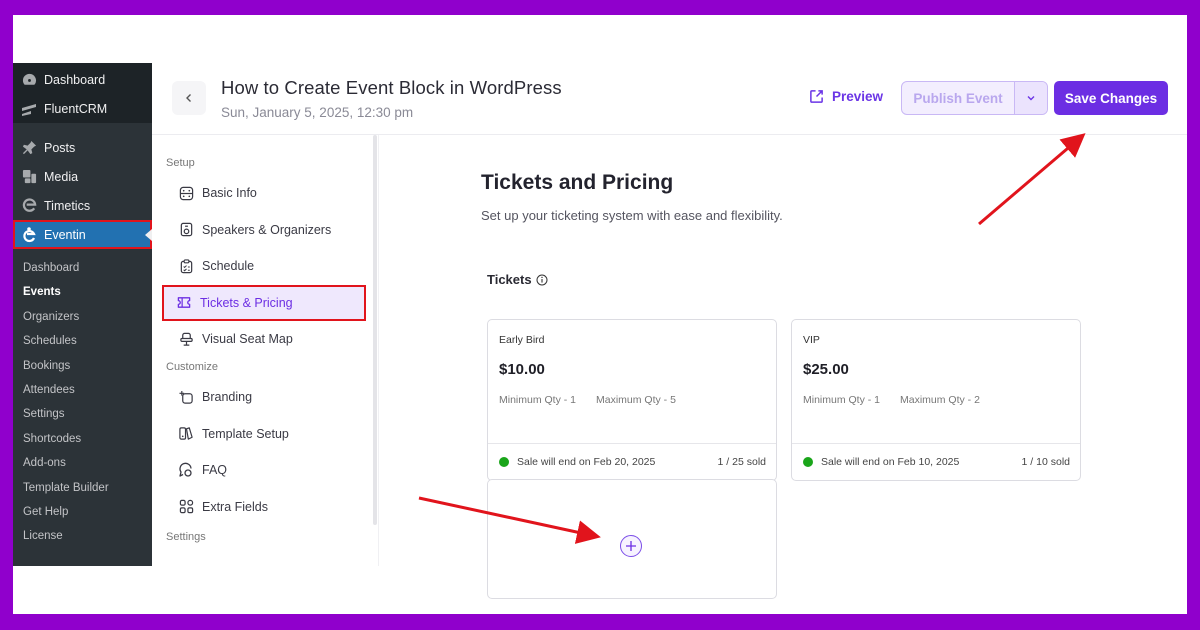 The width and height of the screenshot is (1200, 630). I want to click on ticket-name: VIP, so click(811, 340).